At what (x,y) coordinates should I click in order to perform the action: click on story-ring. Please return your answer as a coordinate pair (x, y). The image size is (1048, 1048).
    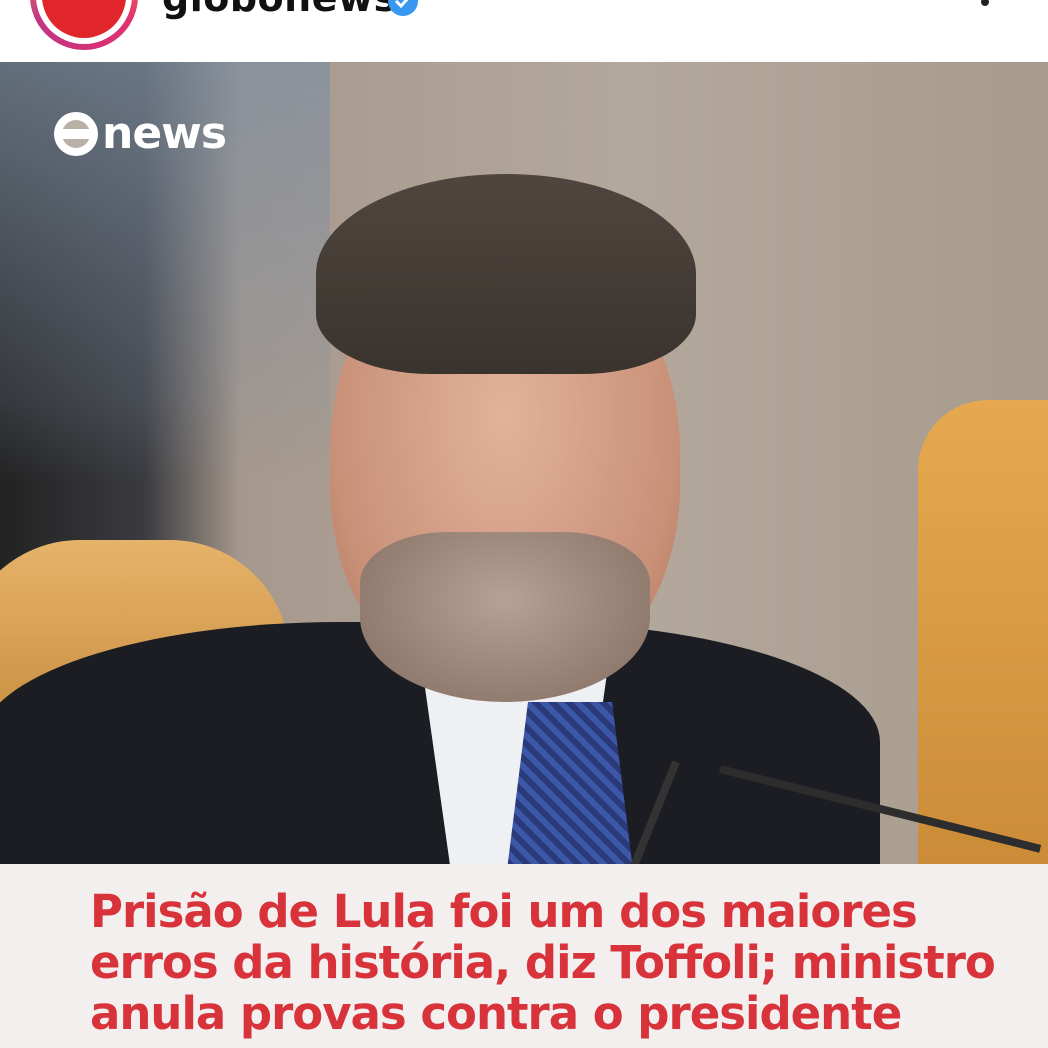
    Looking at the image, I should click on (84, 25).